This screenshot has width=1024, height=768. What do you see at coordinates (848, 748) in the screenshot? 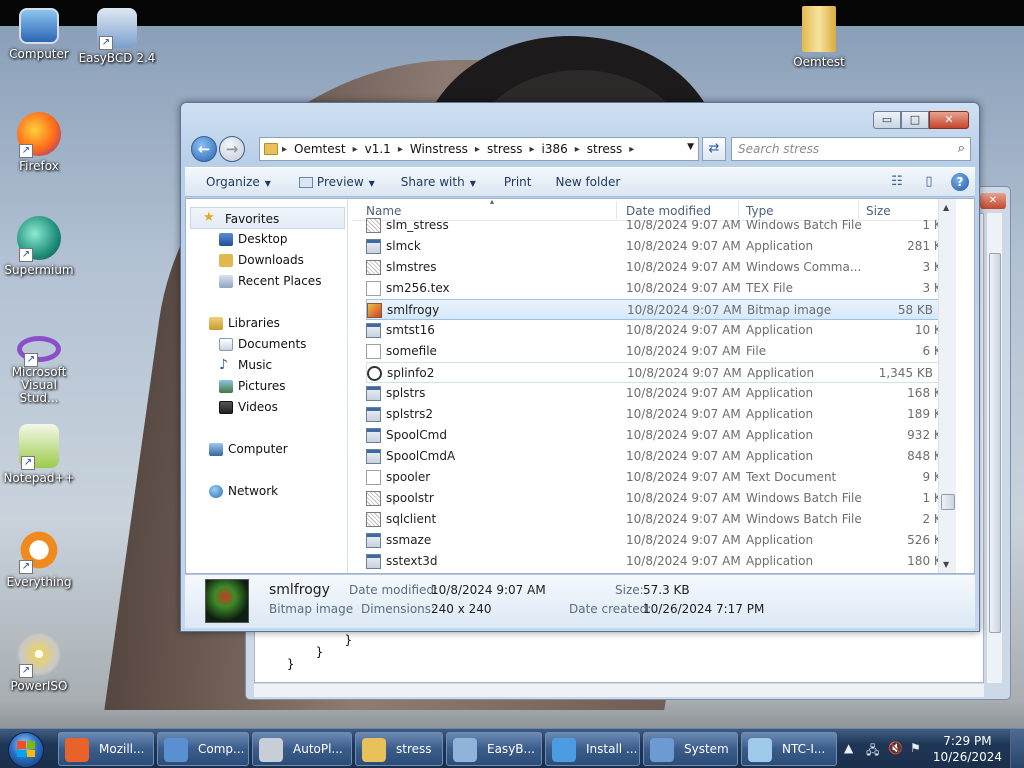
I see `tray-expand-icon: ▲` at bounding box center [848, 748].